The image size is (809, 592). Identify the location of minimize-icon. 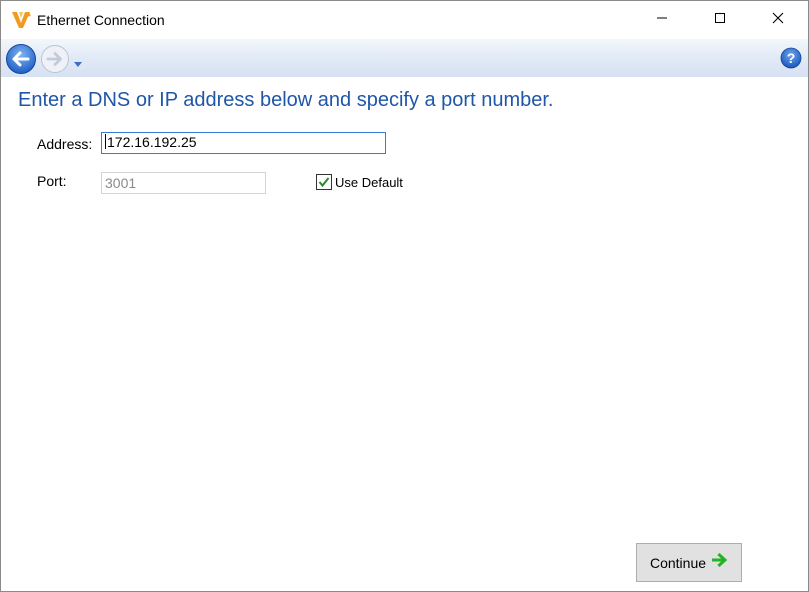
(662, 20).